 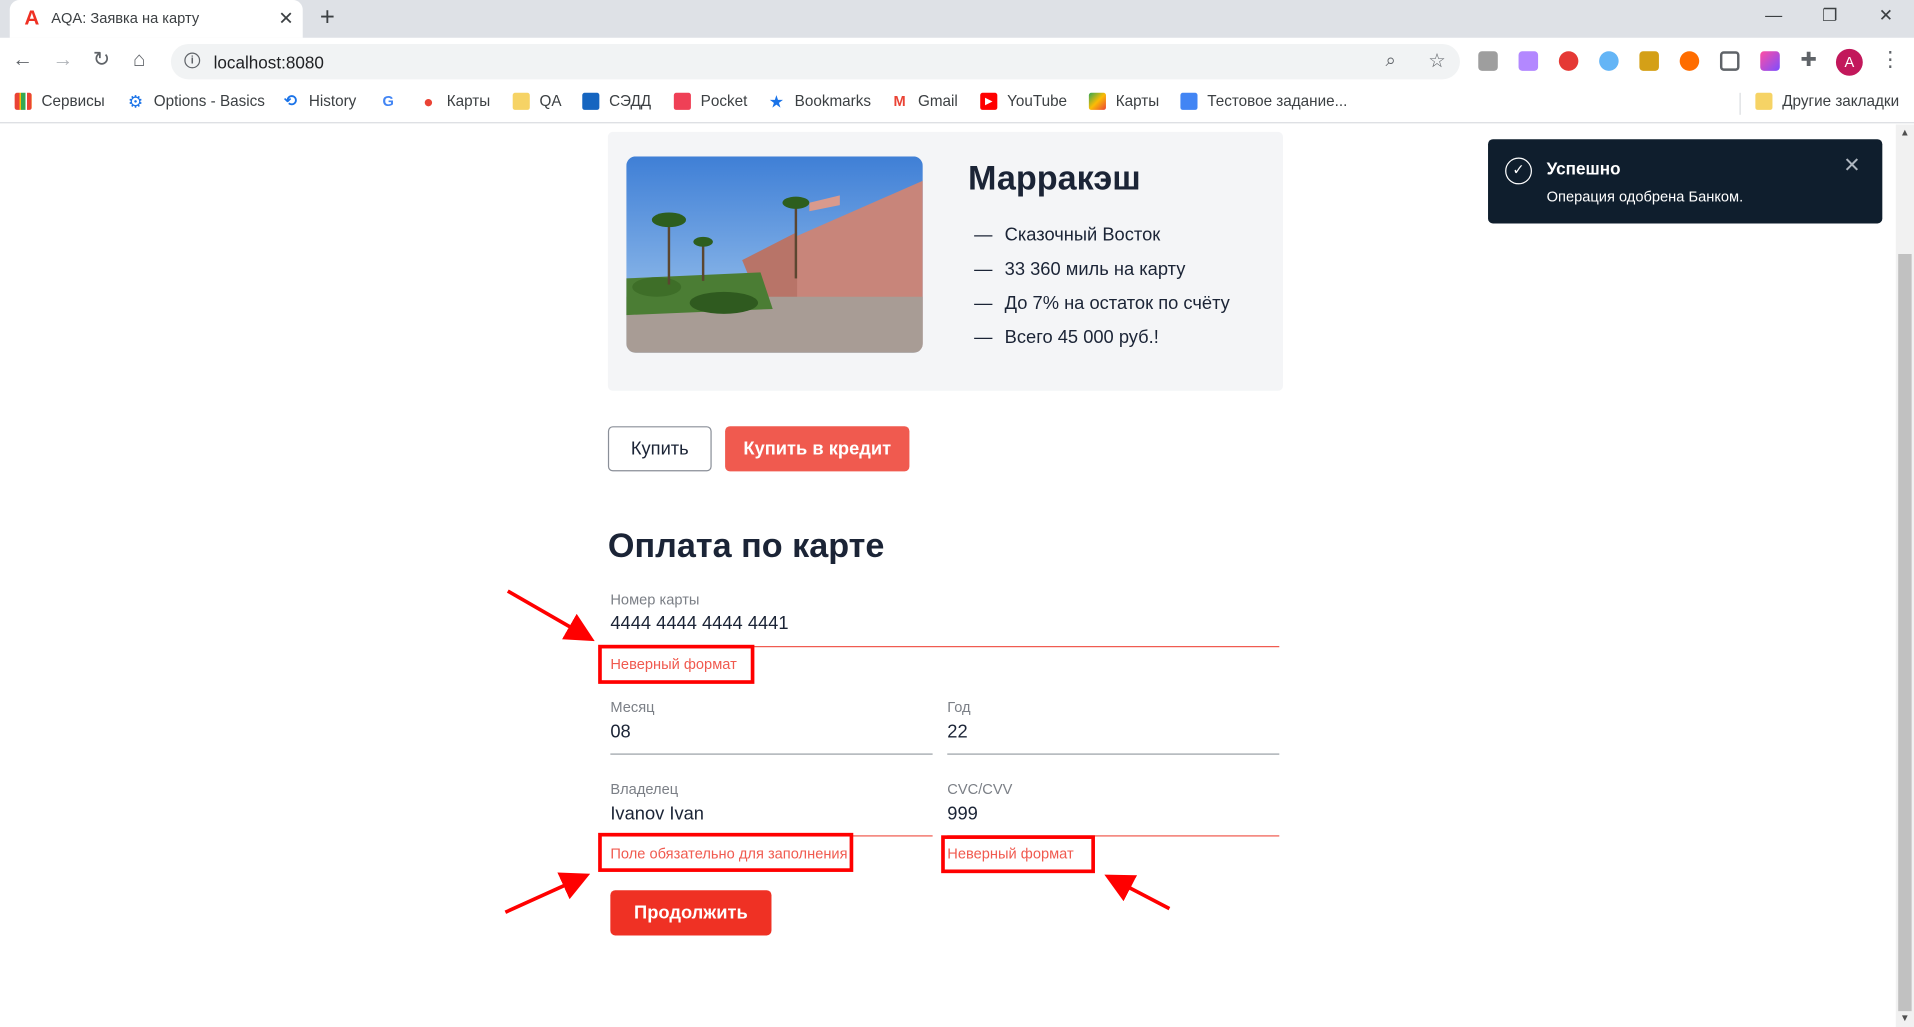 I want to click on arrow-to-owner-error, so click(x=547, y=893).